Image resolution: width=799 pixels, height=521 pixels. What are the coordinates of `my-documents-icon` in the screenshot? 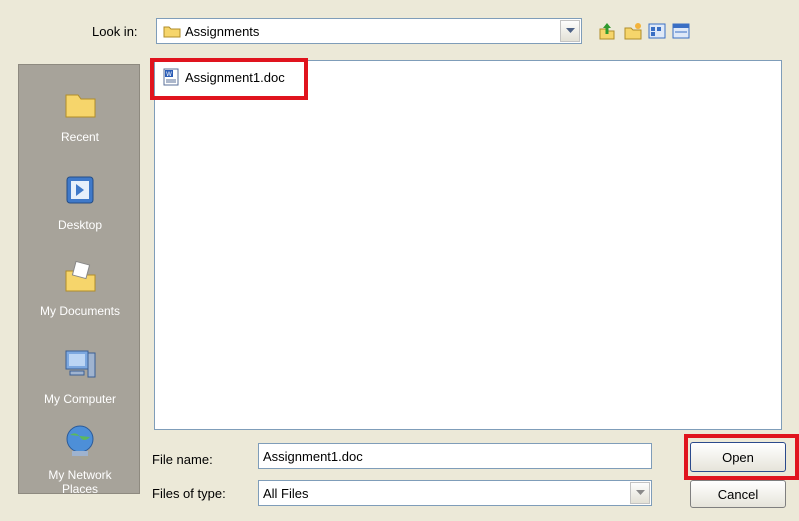 It's located at (80, 276).